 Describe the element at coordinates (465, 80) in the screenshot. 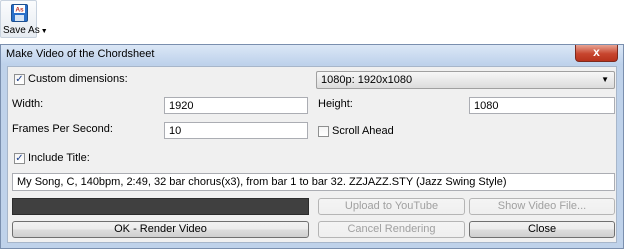

I see `resolution-select: 1080p: 1920x1080 ▼` at that location.